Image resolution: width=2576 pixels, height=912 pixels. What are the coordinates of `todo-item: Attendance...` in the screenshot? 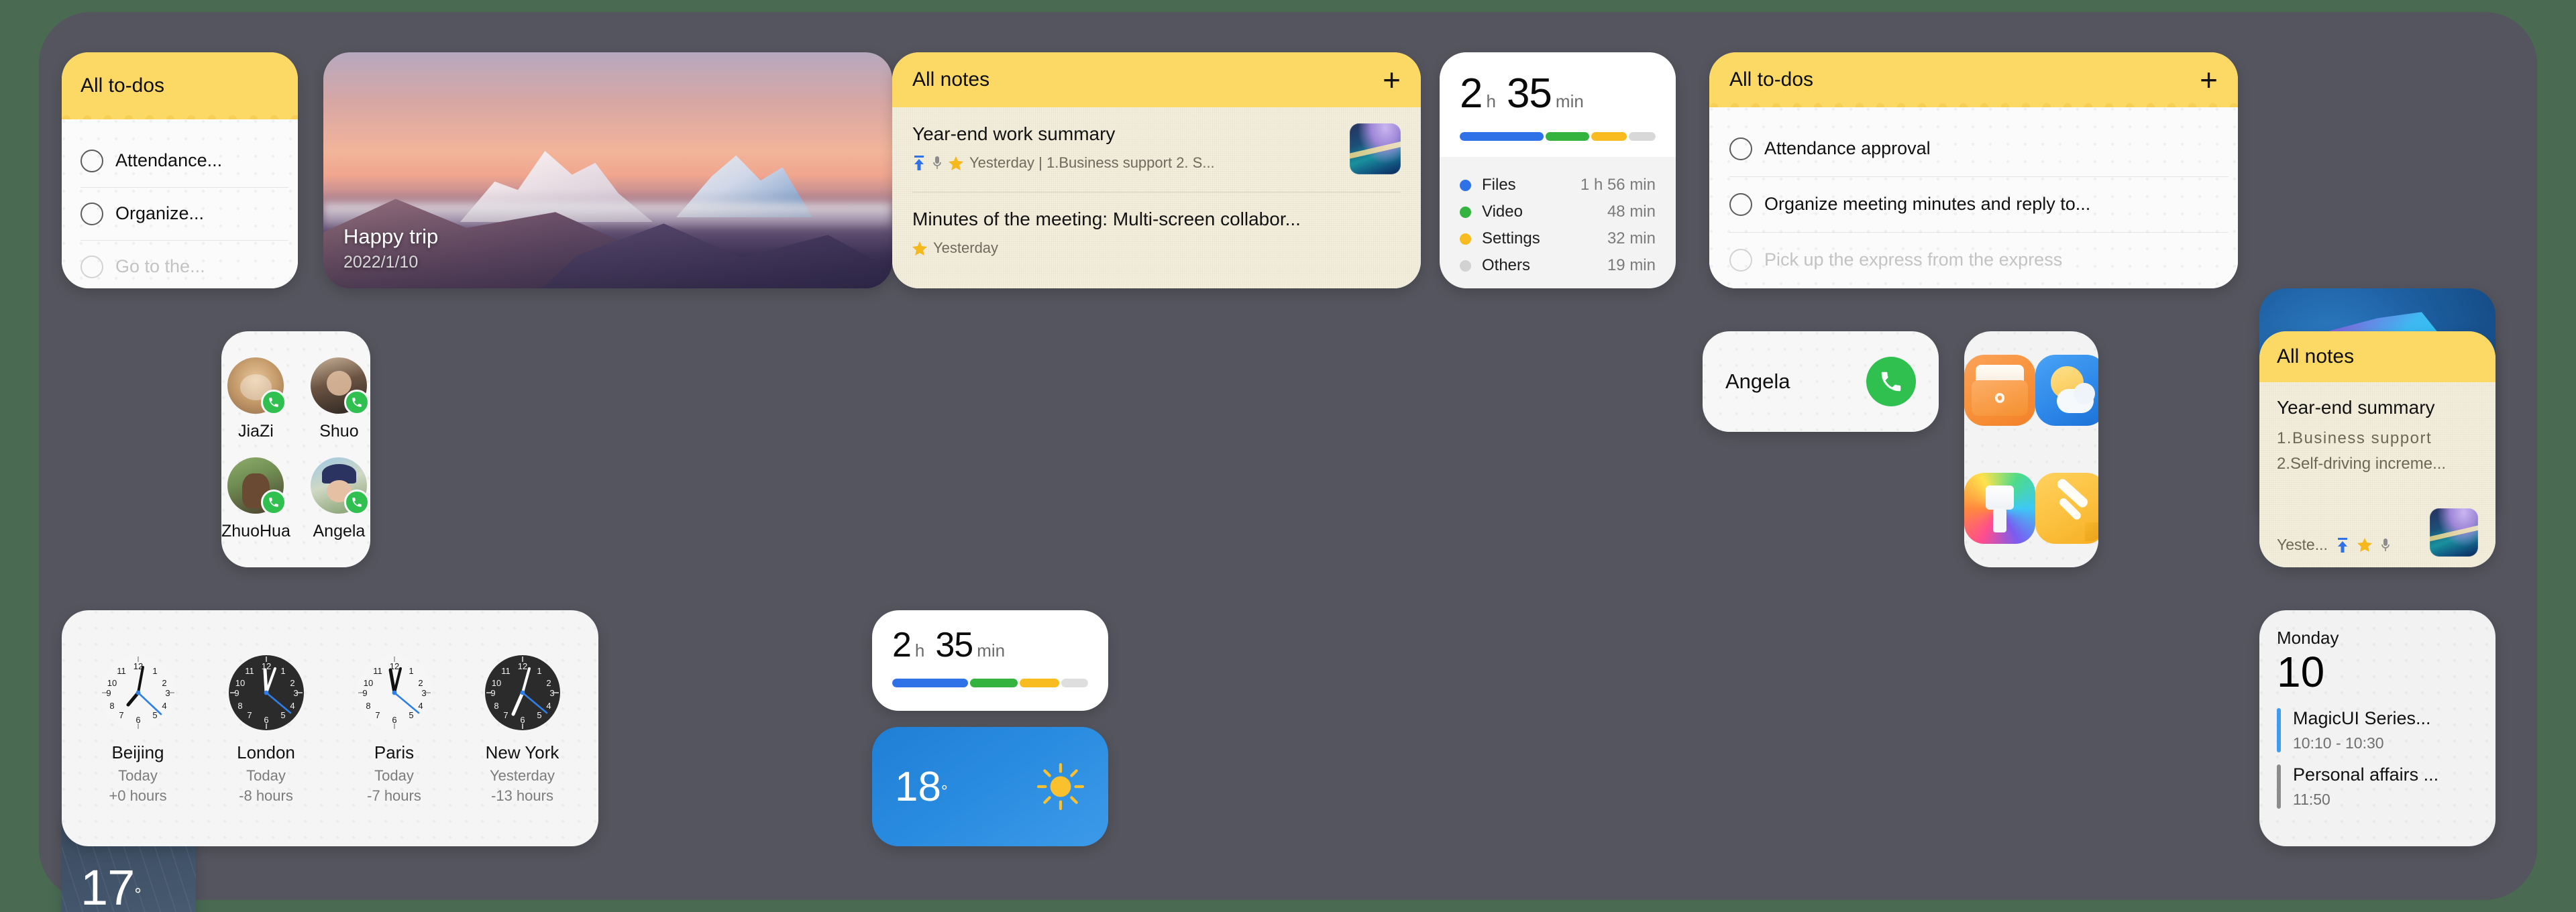 It's located at (189, 160).